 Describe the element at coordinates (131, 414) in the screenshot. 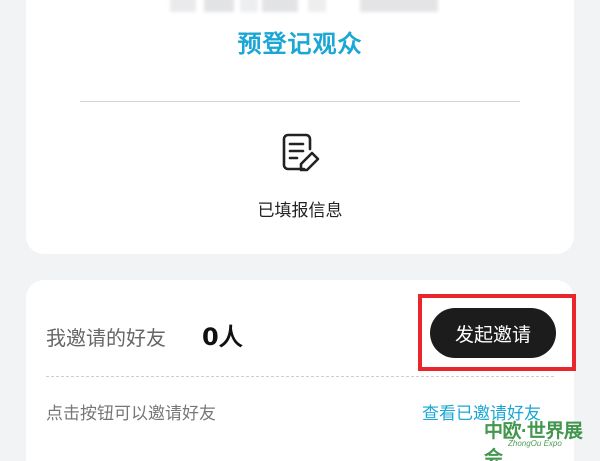

I see `invite-hint: 点击按钮可以邀请好友` at that location.